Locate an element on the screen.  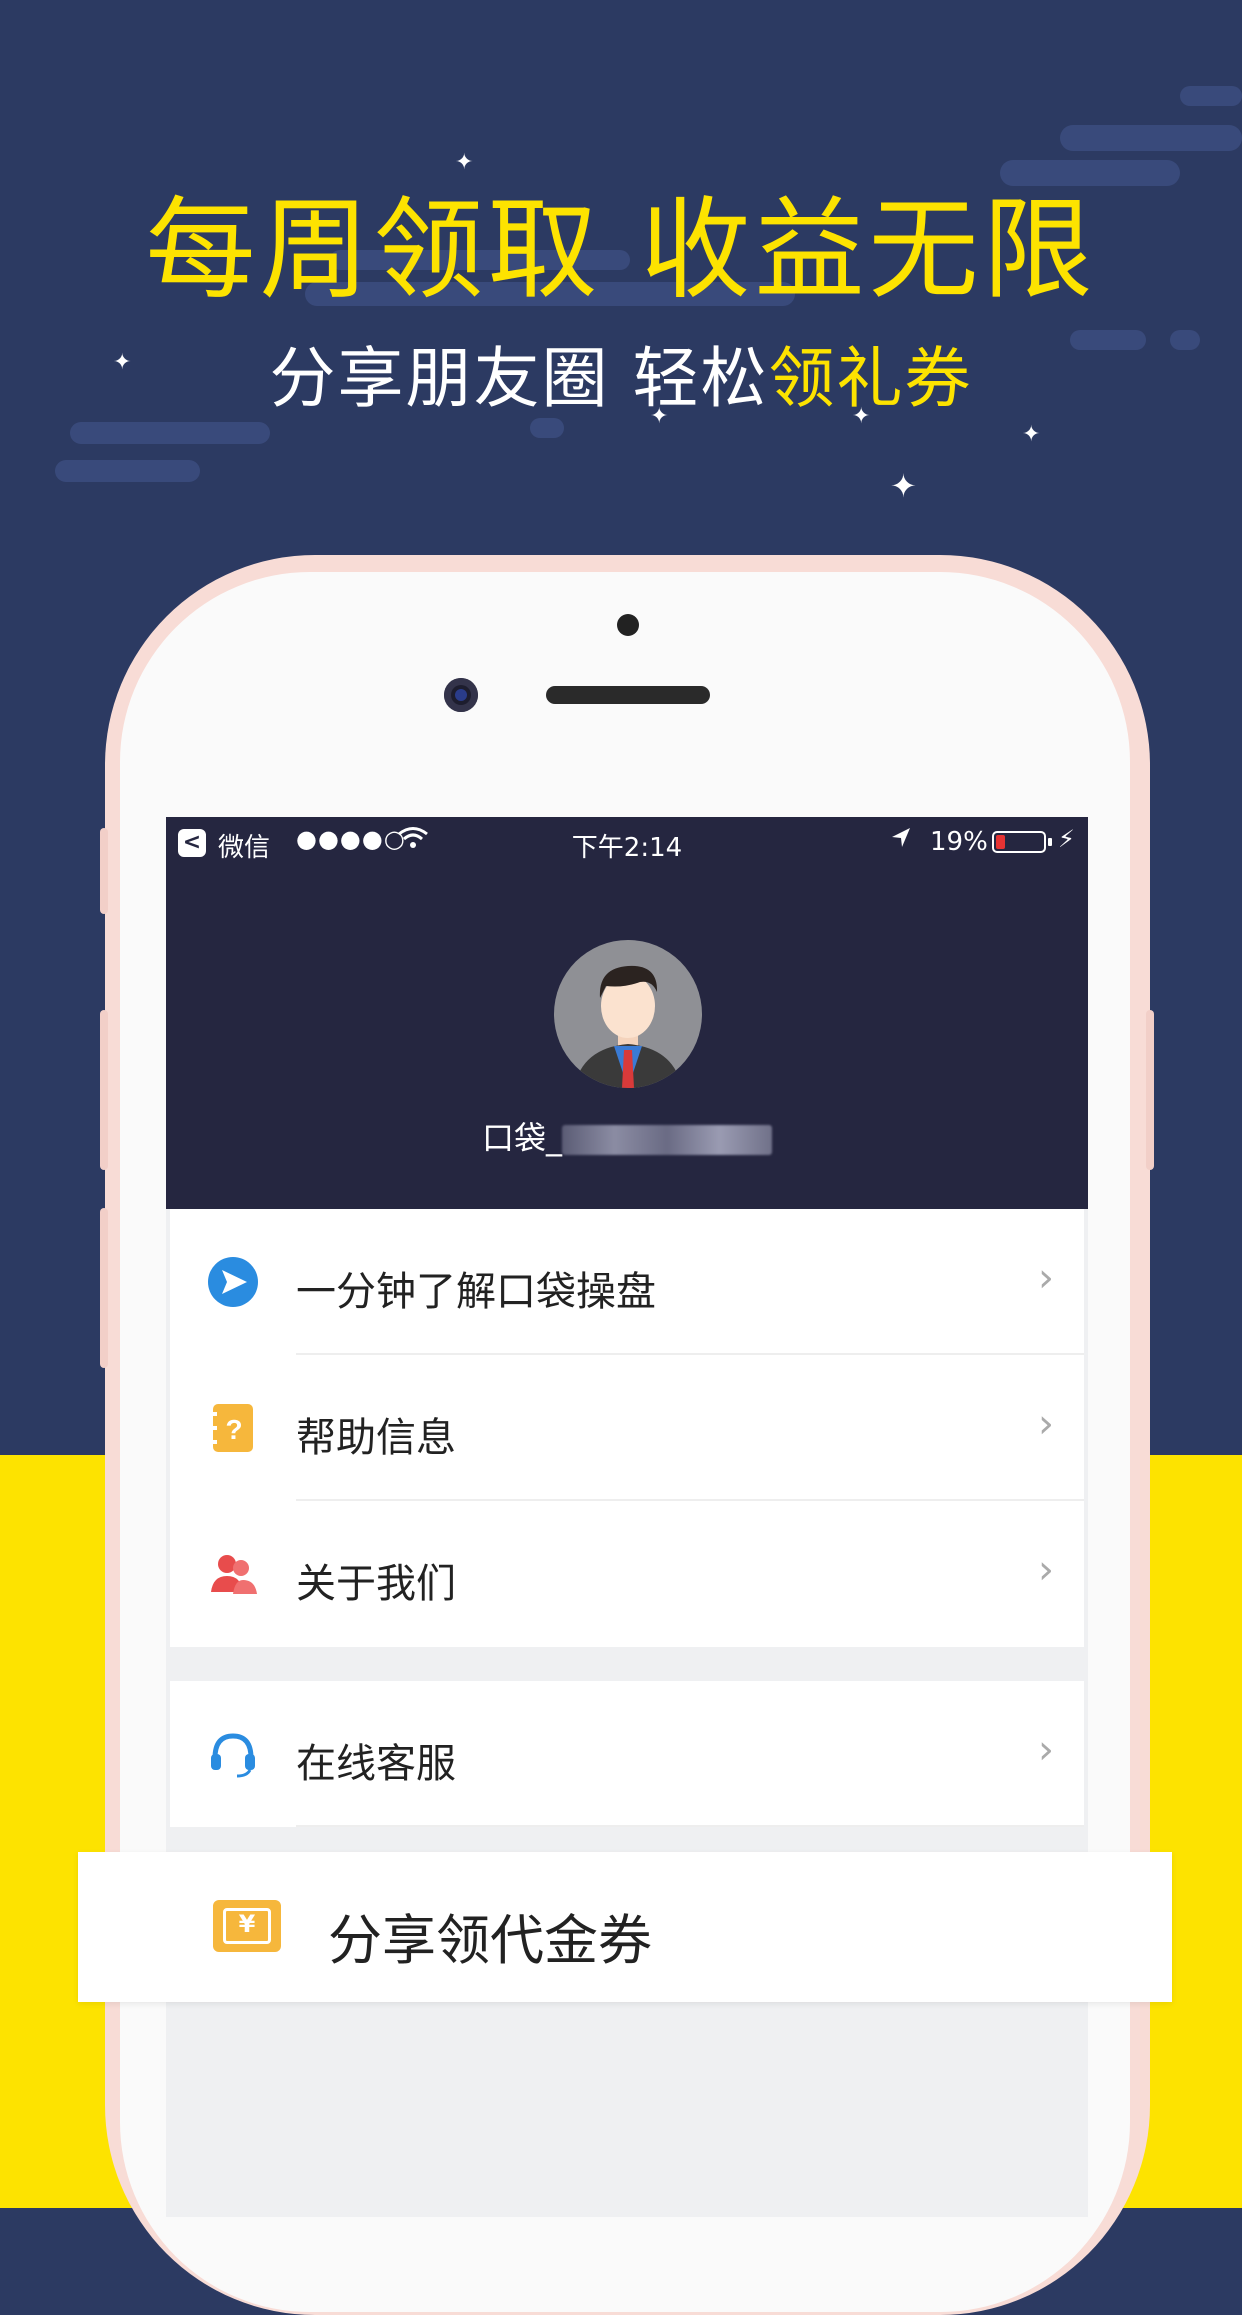
battery-tip is located at coordinates (1050, 842).